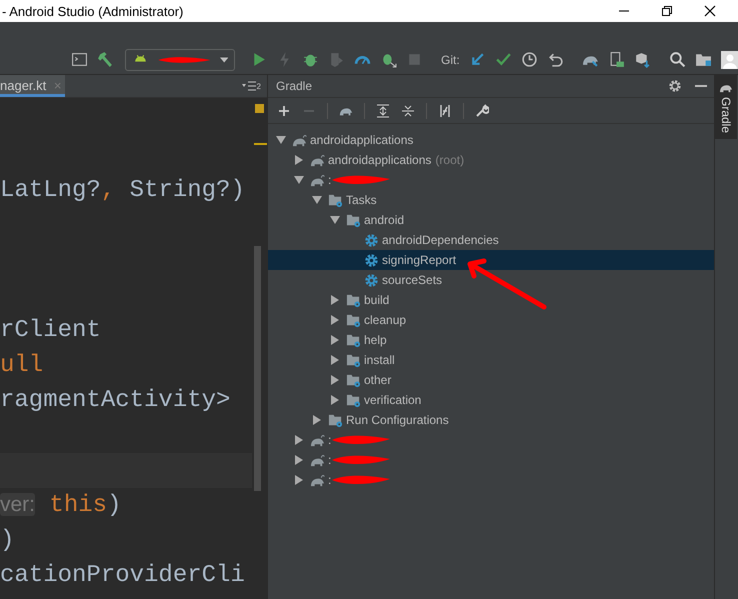 This screenshot has height=599, width=738. Describe the element at coordinates (383, 111) in the screenshot. I see `expand-all-icon` at that location.